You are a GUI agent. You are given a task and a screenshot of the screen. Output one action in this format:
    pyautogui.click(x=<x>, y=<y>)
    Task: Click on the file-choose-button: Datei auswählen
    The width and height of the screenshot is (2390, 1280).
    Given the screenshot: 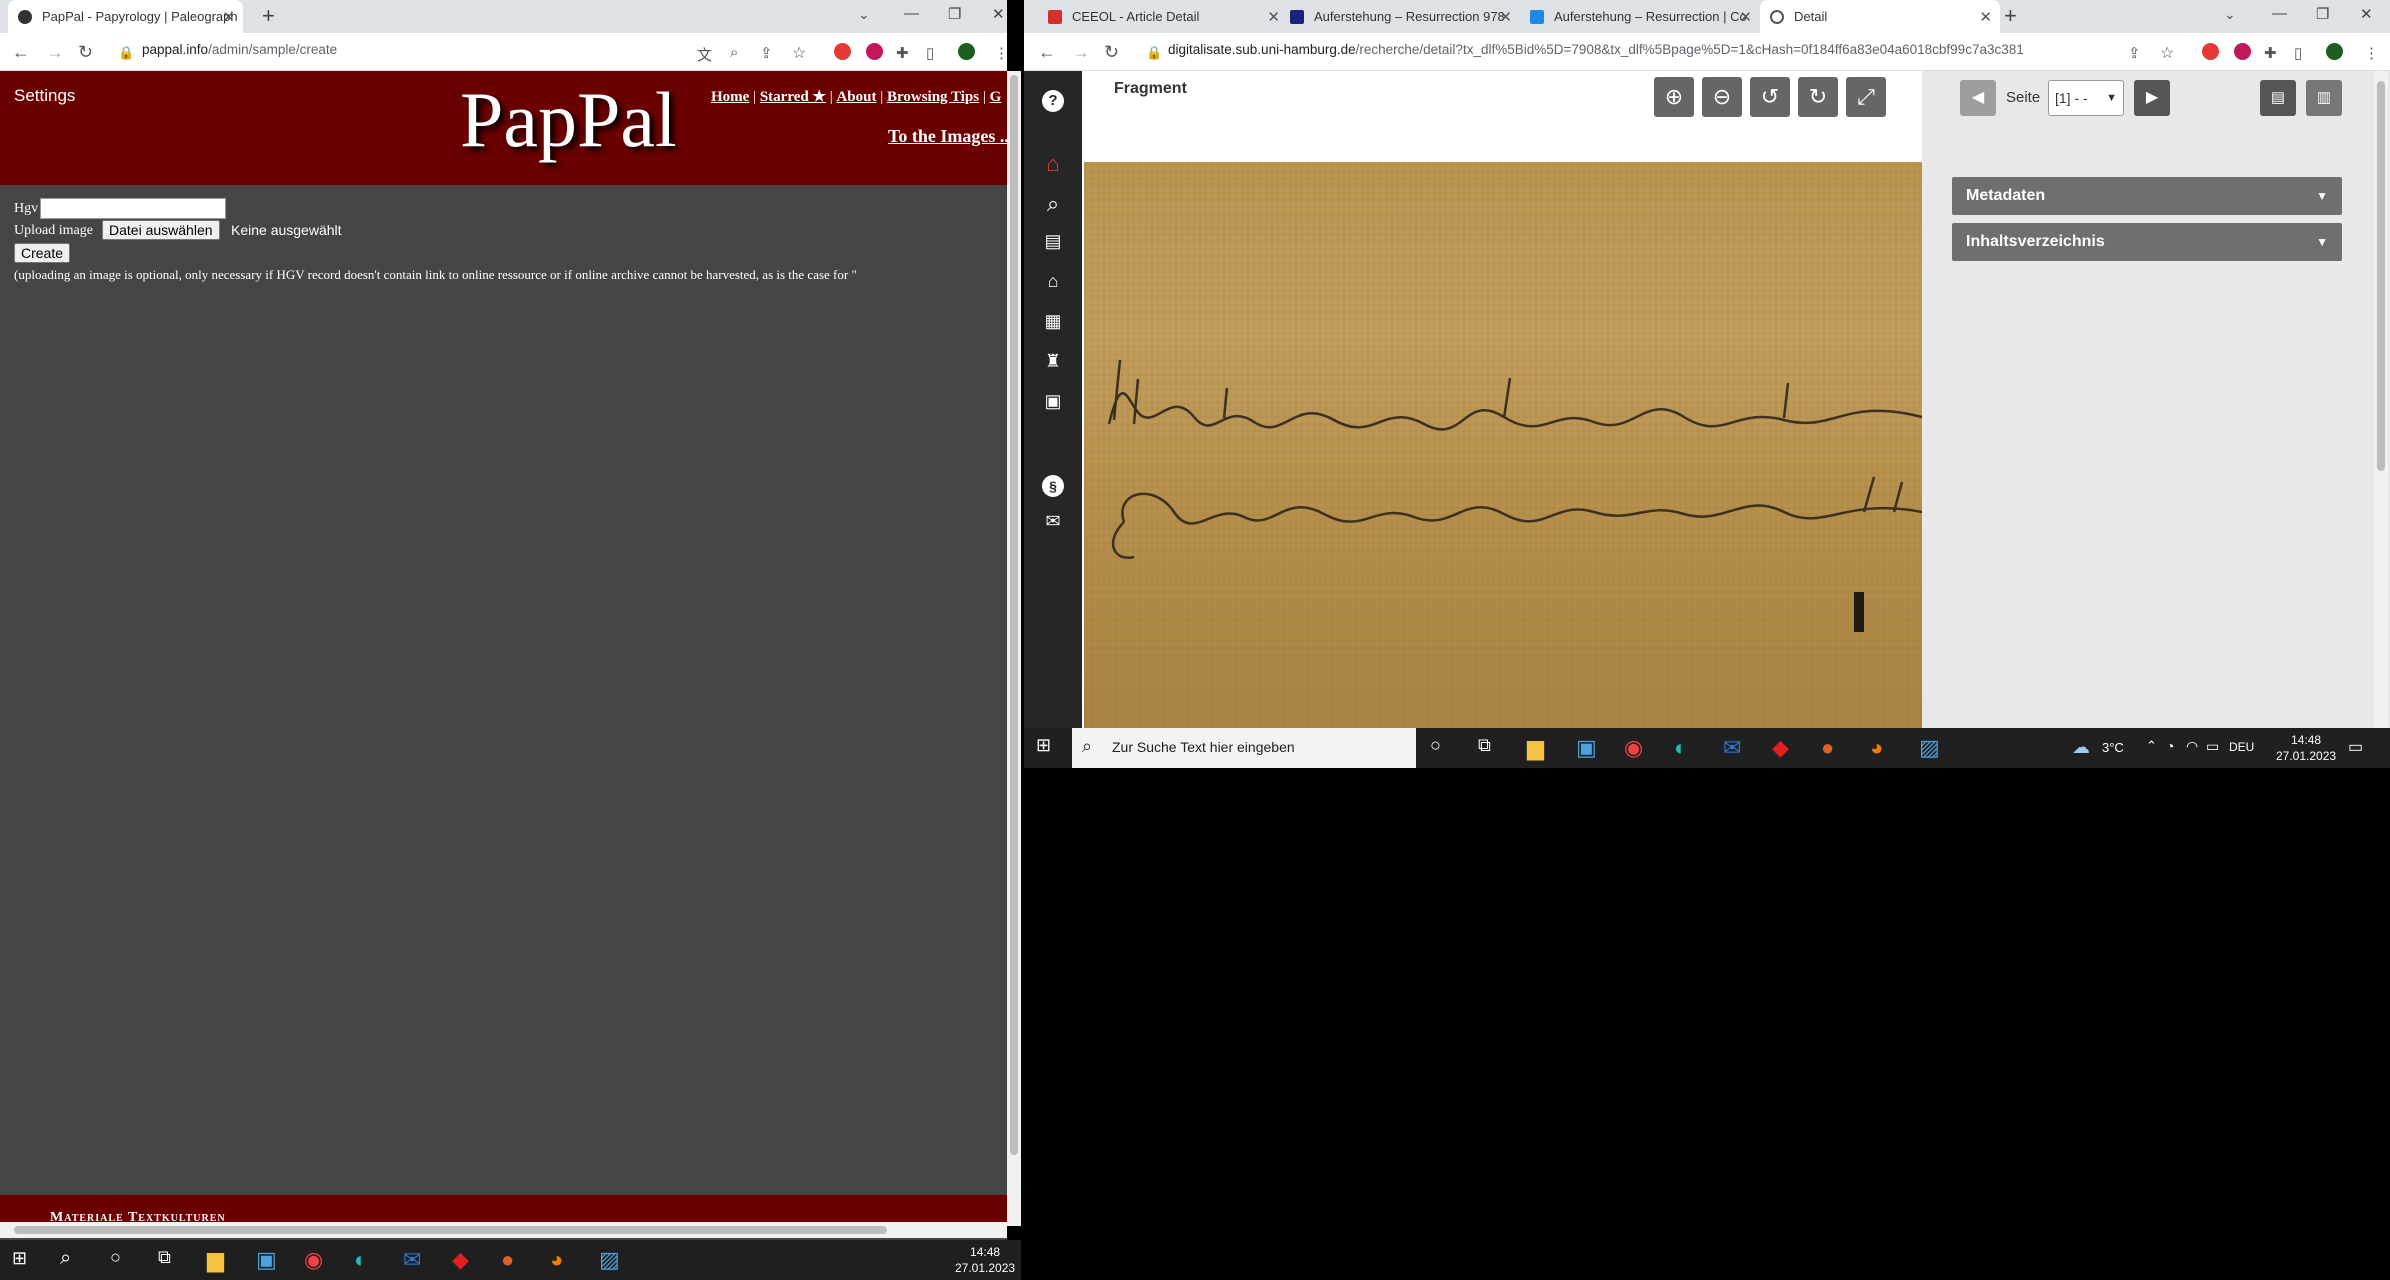 What is the action you would take?
    pyautogui.click(x=161, y=230)
    